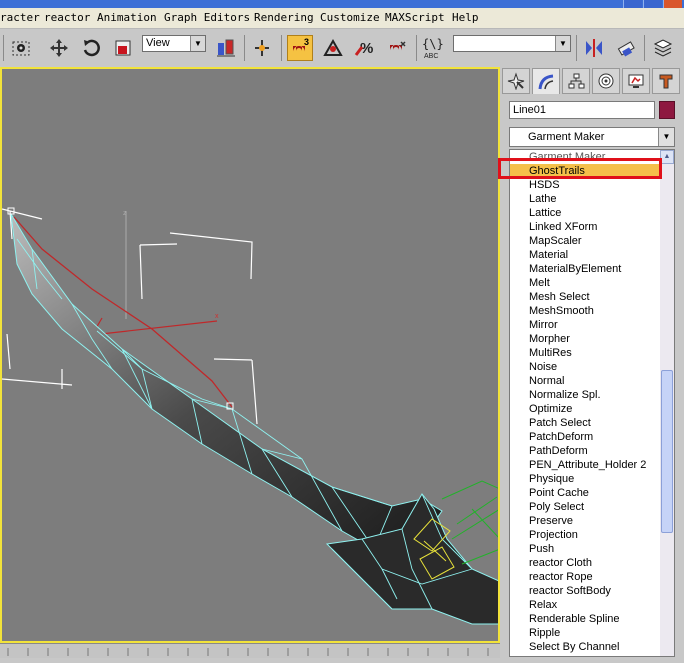 This screenshot has height=663, width=684. I want to click on list-item: MultiRes, so click(585, 353).